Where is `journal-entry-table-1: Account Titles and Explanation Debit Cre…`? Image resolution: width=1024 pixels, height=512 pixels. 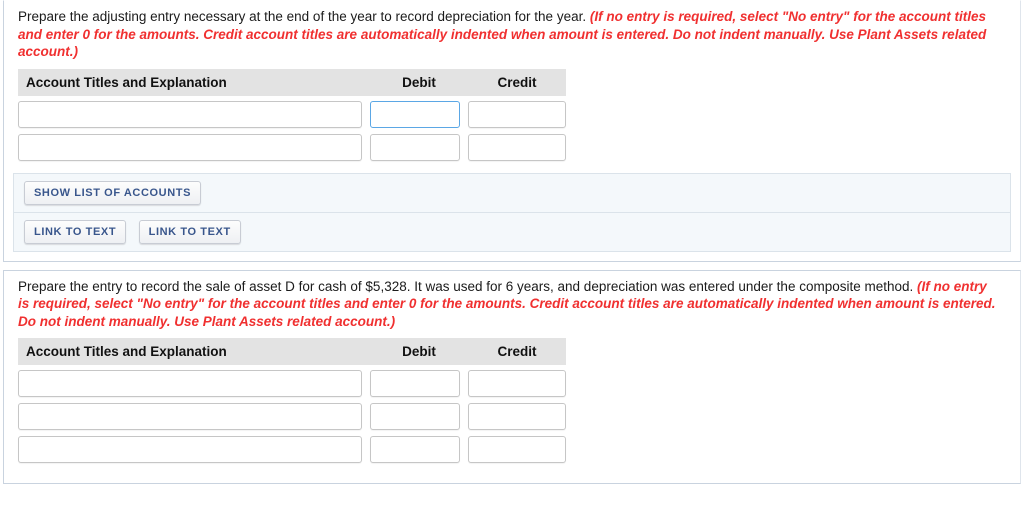
journal-entry-table-1: Account Titles and Explanation Debit Cre… is located at coordinates (292, 117).